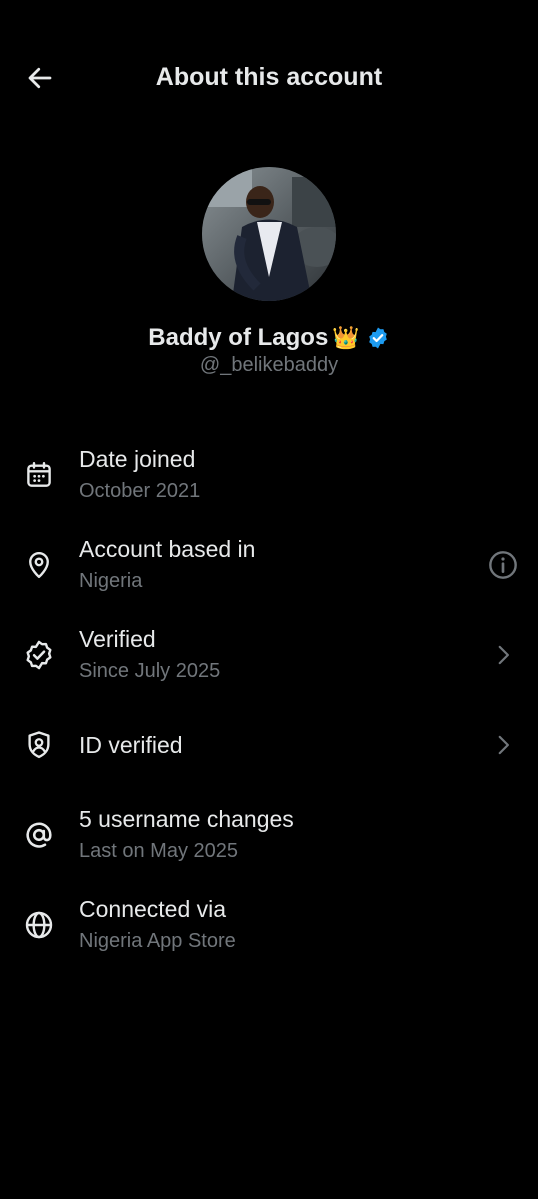 The image size is (538, 1199). I want to click on location-pin-icon, so click(39, 565).